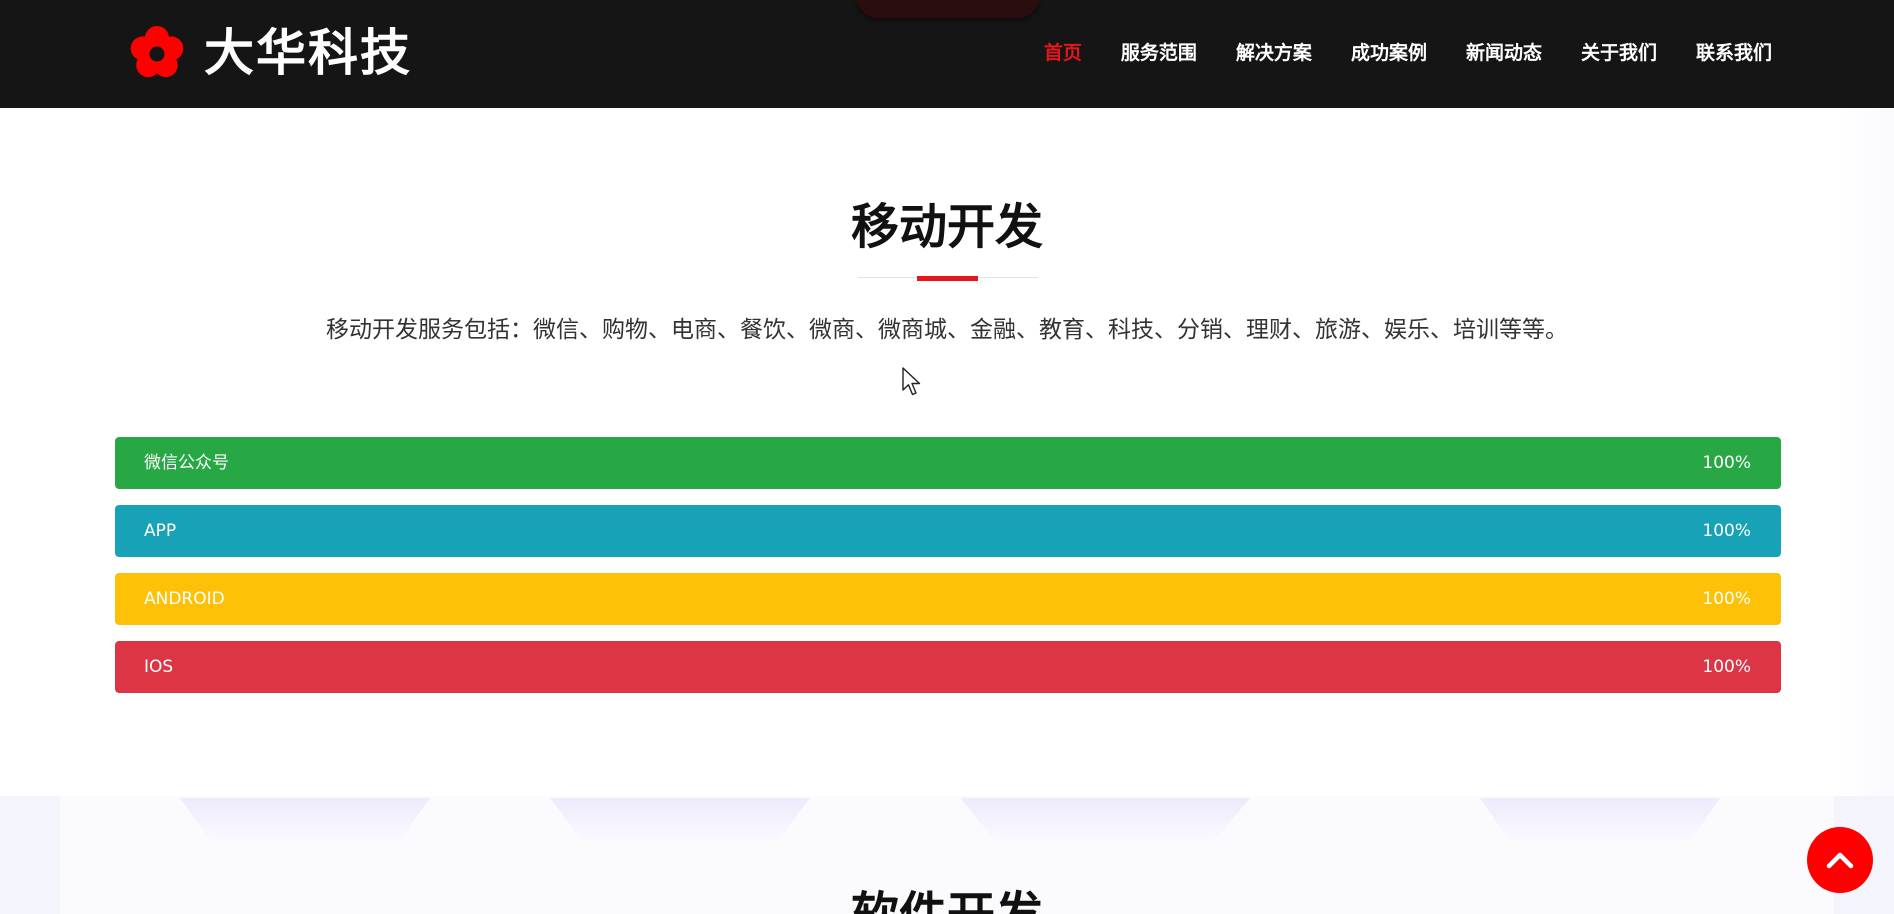 This screenshot has width=1894, height=914. What do you see at coordinates (184, 599) in the screenshot?
I see `progress-bar-label: ANDROID` at bounding box center [184, 599].